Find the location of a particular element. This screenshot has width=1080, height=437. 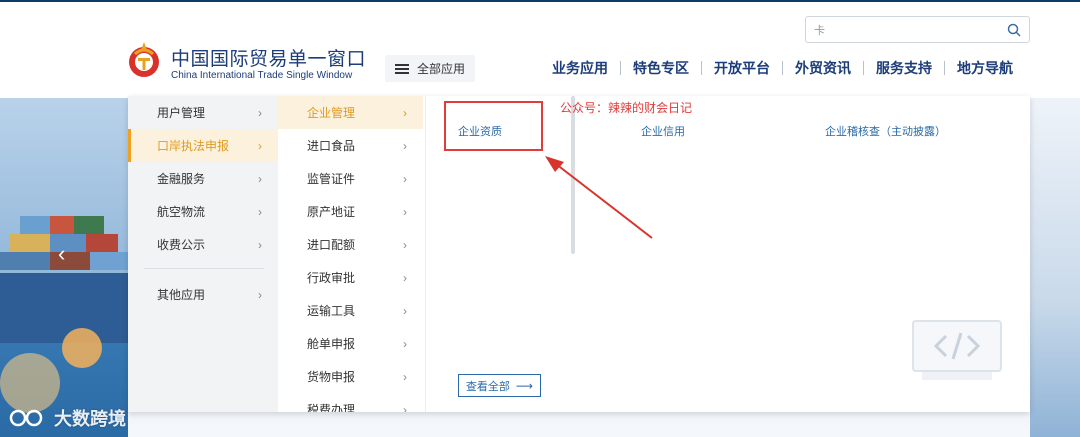

menu-item-label: 金融服务 is located at coordinates (181, 179).